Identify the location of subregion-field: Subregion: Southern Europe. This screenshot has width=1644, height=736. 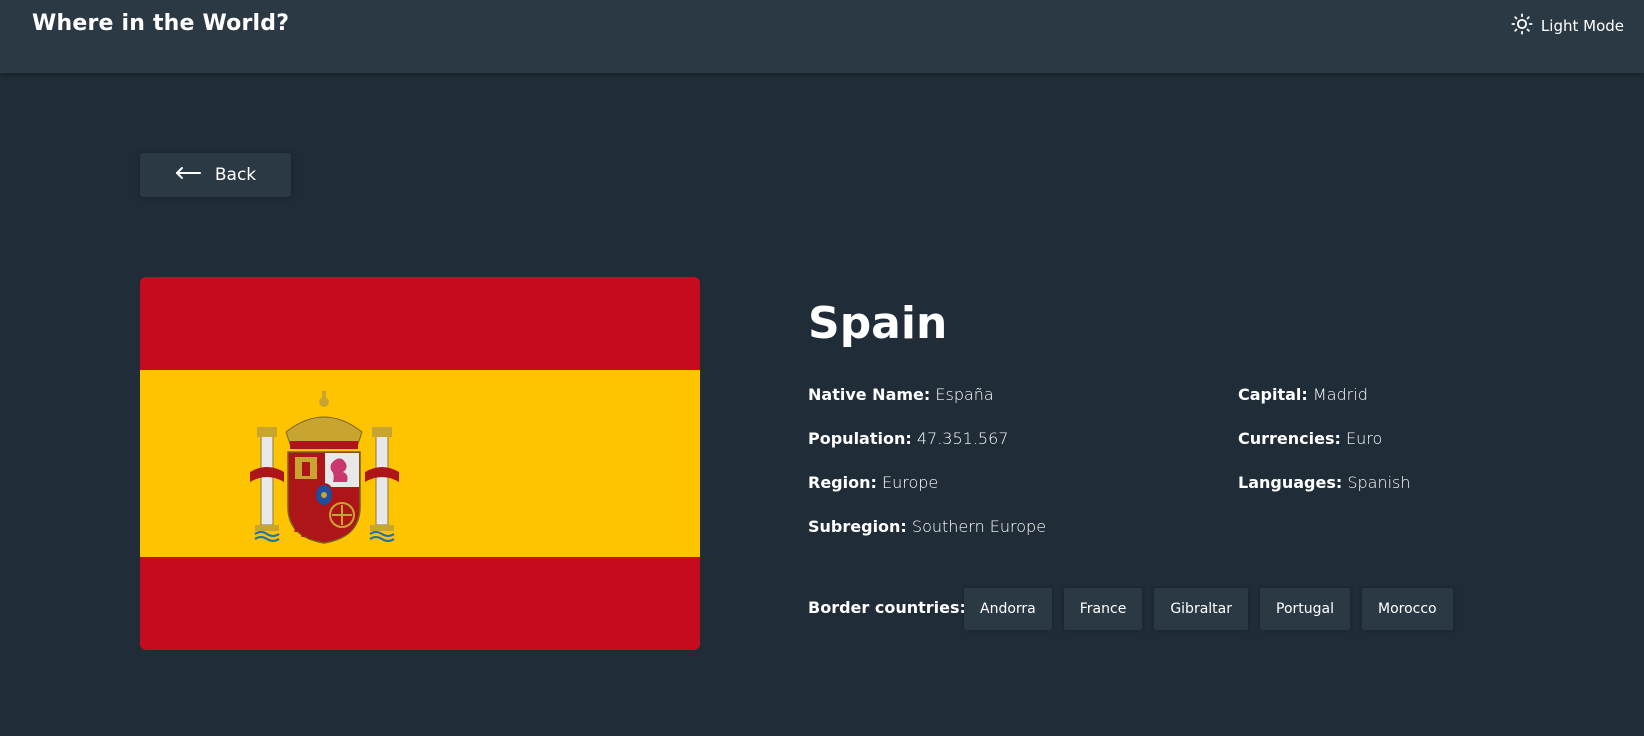
(927, 527).